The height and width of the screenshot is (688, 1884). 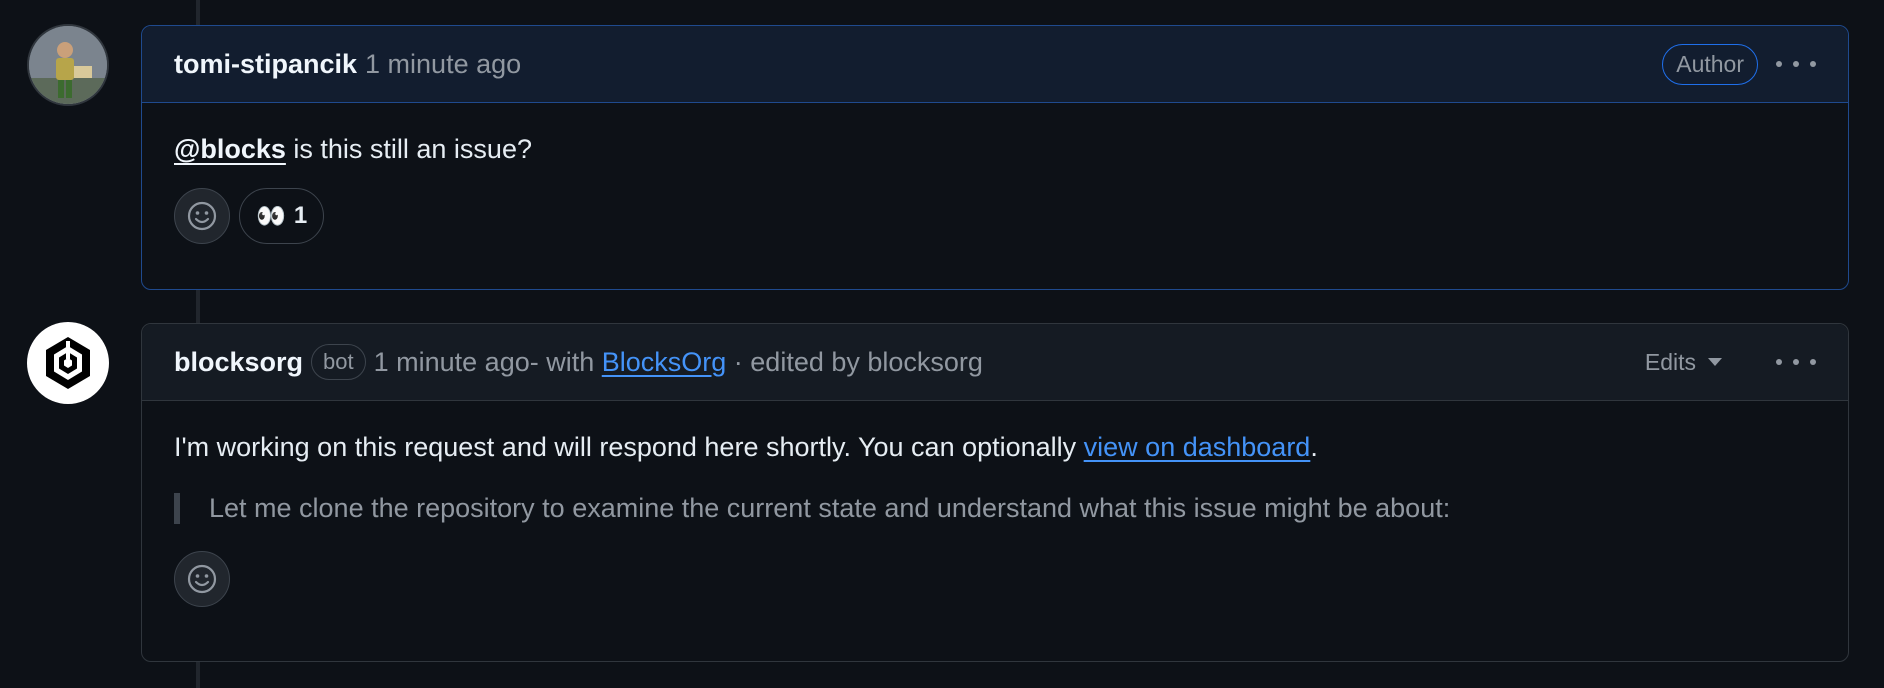 What do you see at coordinates (995, 64) in the screenshot?
I see `comment-header: tomi-stipancik 1 minute ago Author` at bounding box center [995, 64].